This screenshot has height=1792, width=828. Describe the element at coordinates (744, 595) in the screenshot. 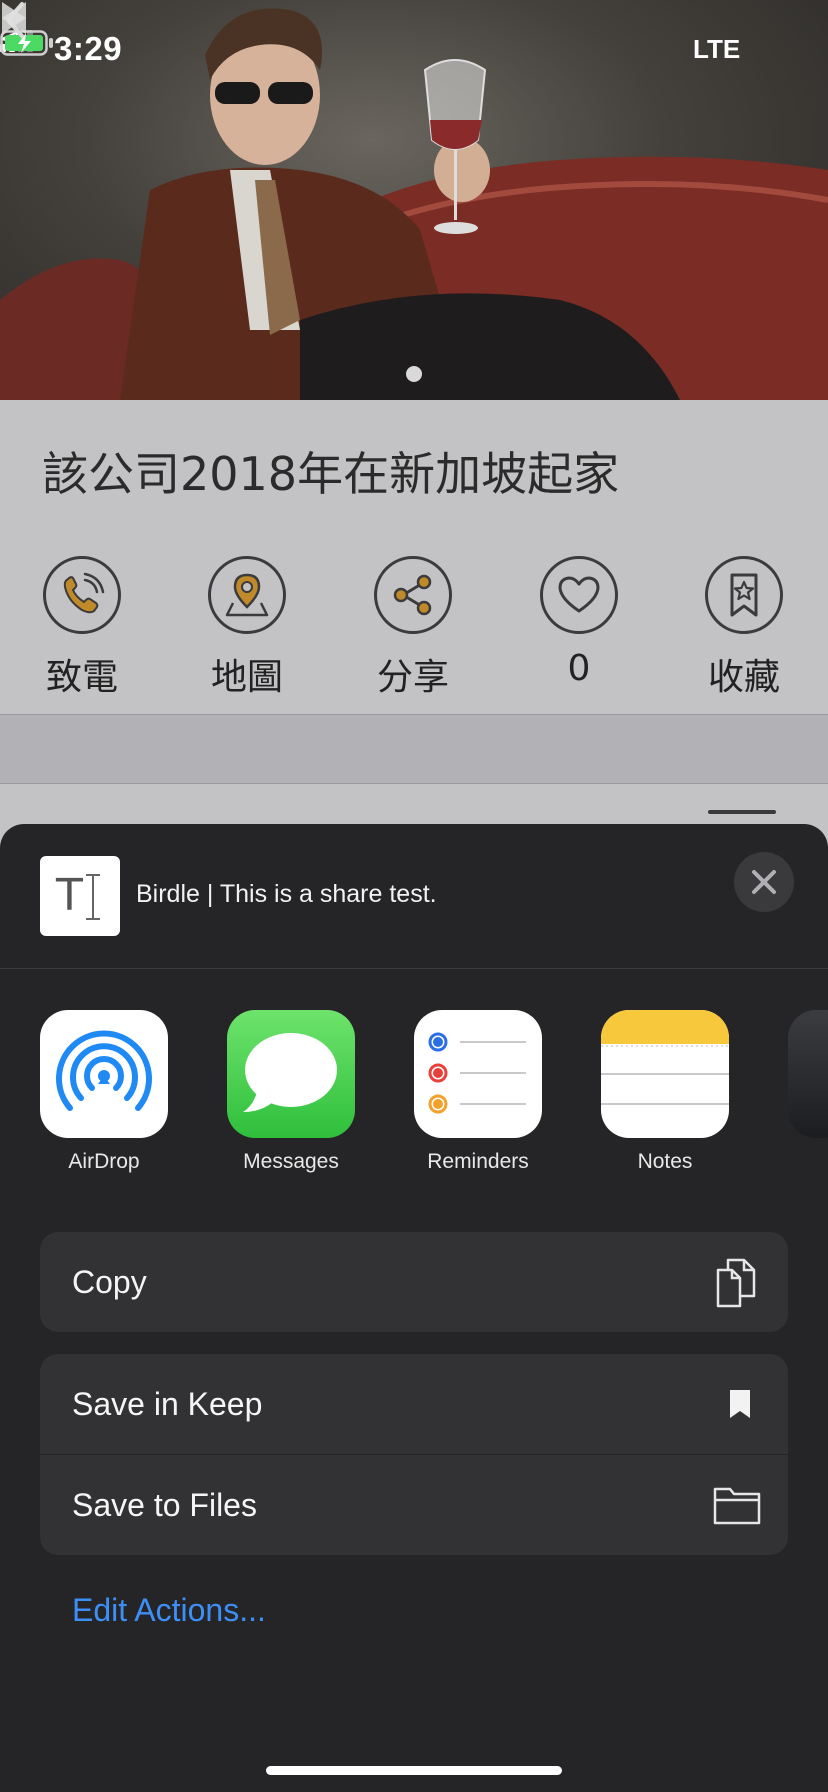

I see `bookmark-star-icon` at that location.